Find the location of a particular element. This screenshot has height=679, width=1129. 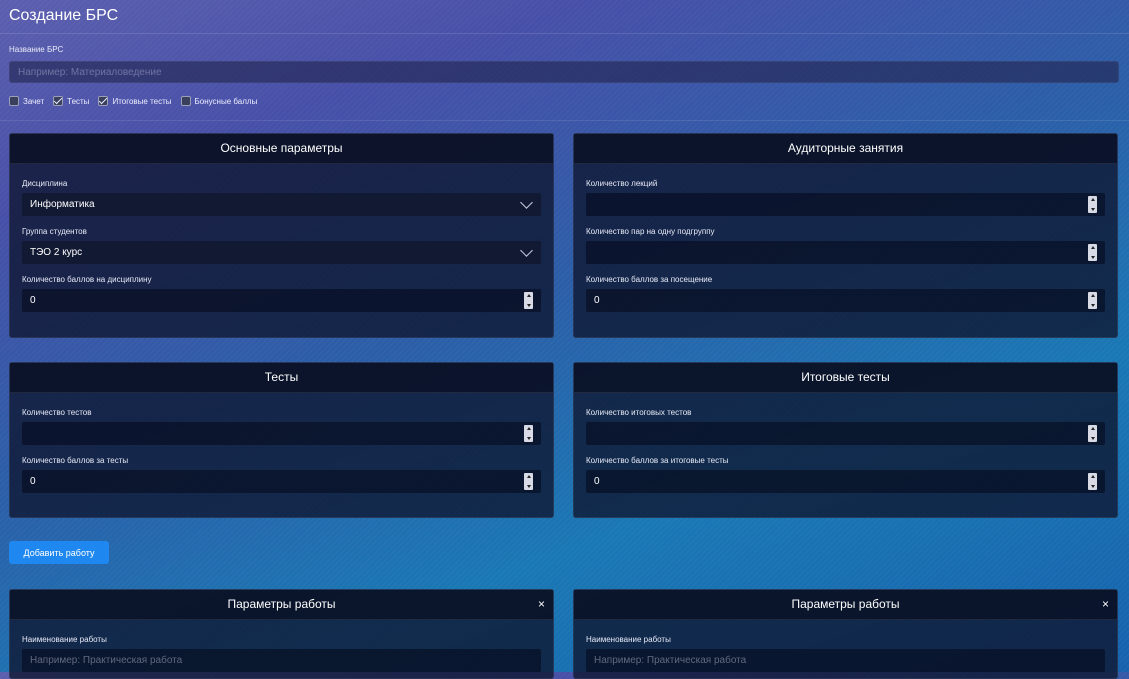

discipline-select: Информатика is located at coordinates (281, 204).